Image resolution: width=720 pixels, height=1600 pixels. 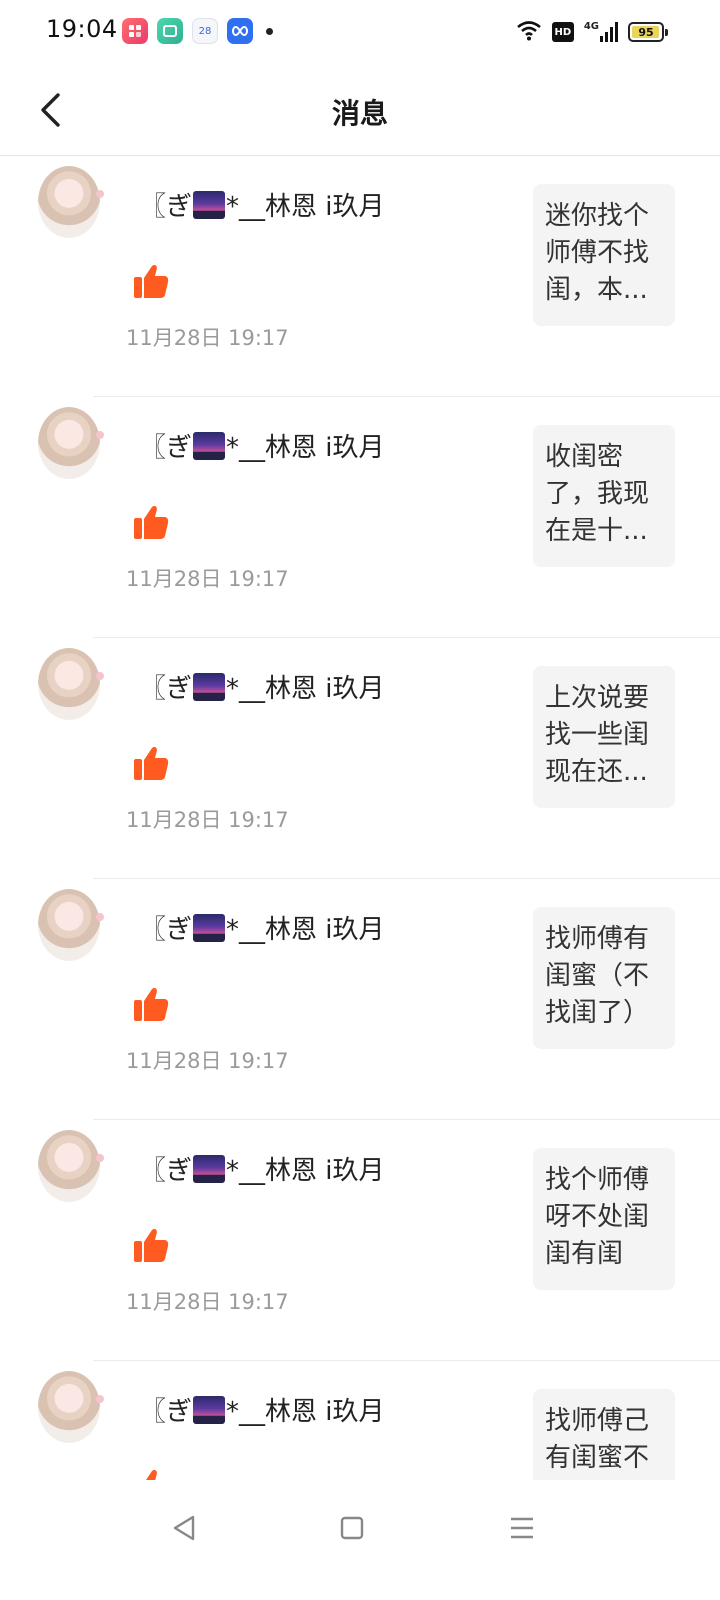 I want to click on battery-icon: 95, so click(x=648, y=32).